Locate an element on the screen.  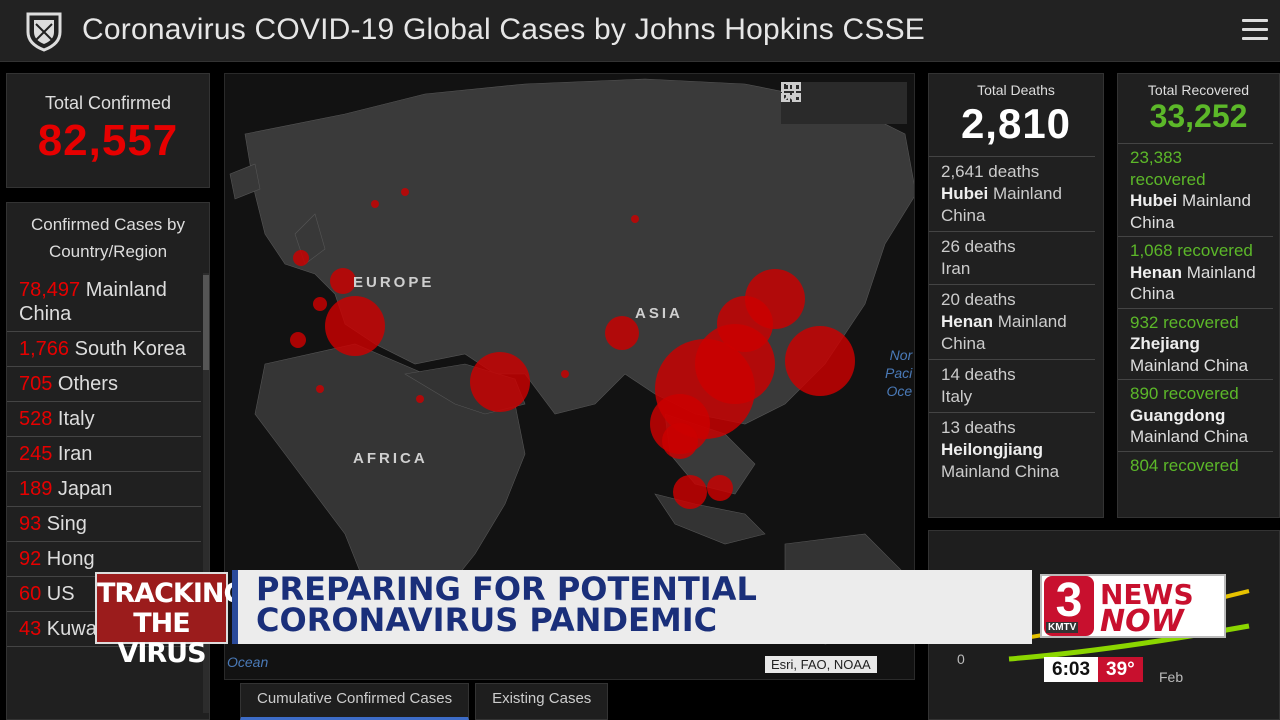
country-count: 60 is located at coordinates (30, 594).